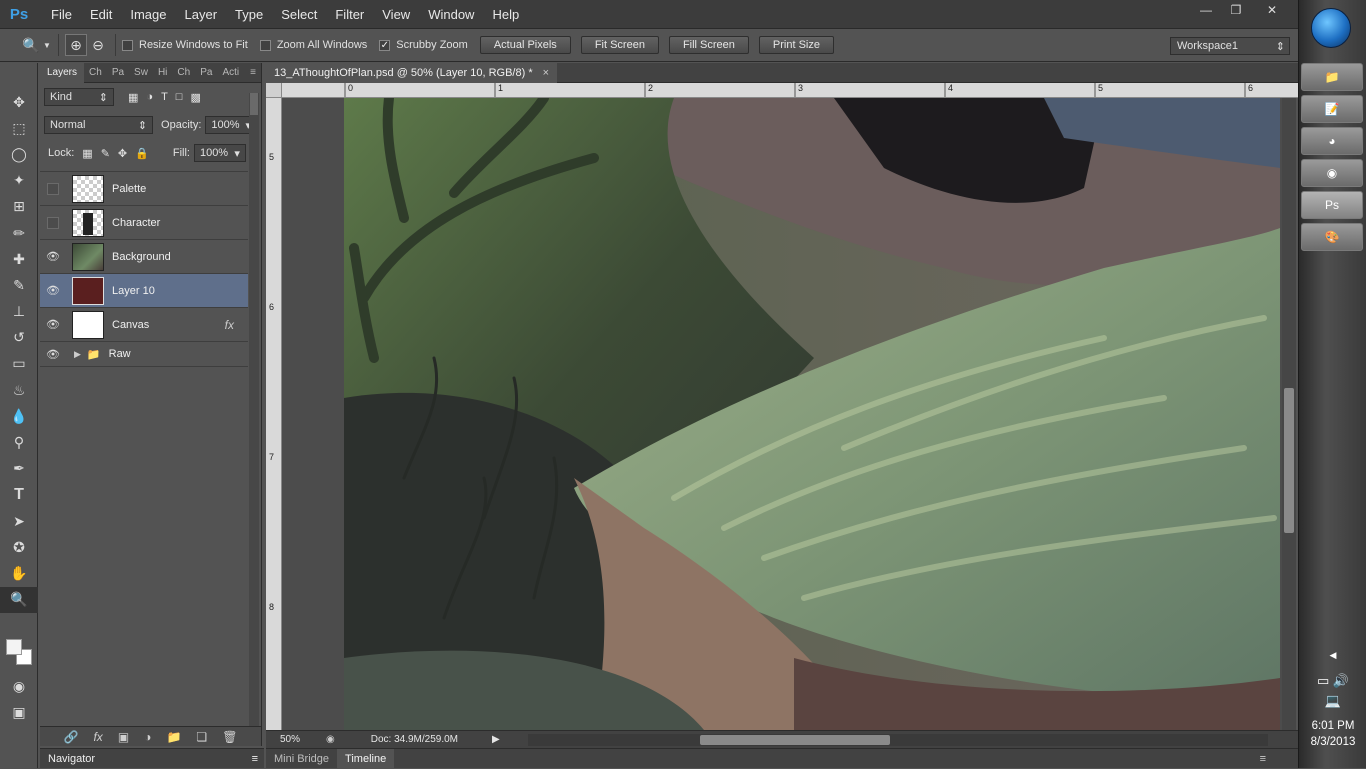 The image size is (1366, 769). Describe the element at coordinates (1332, 655) in the screenshot. I see `show-hidden-icons-icon: ◀` at that location.